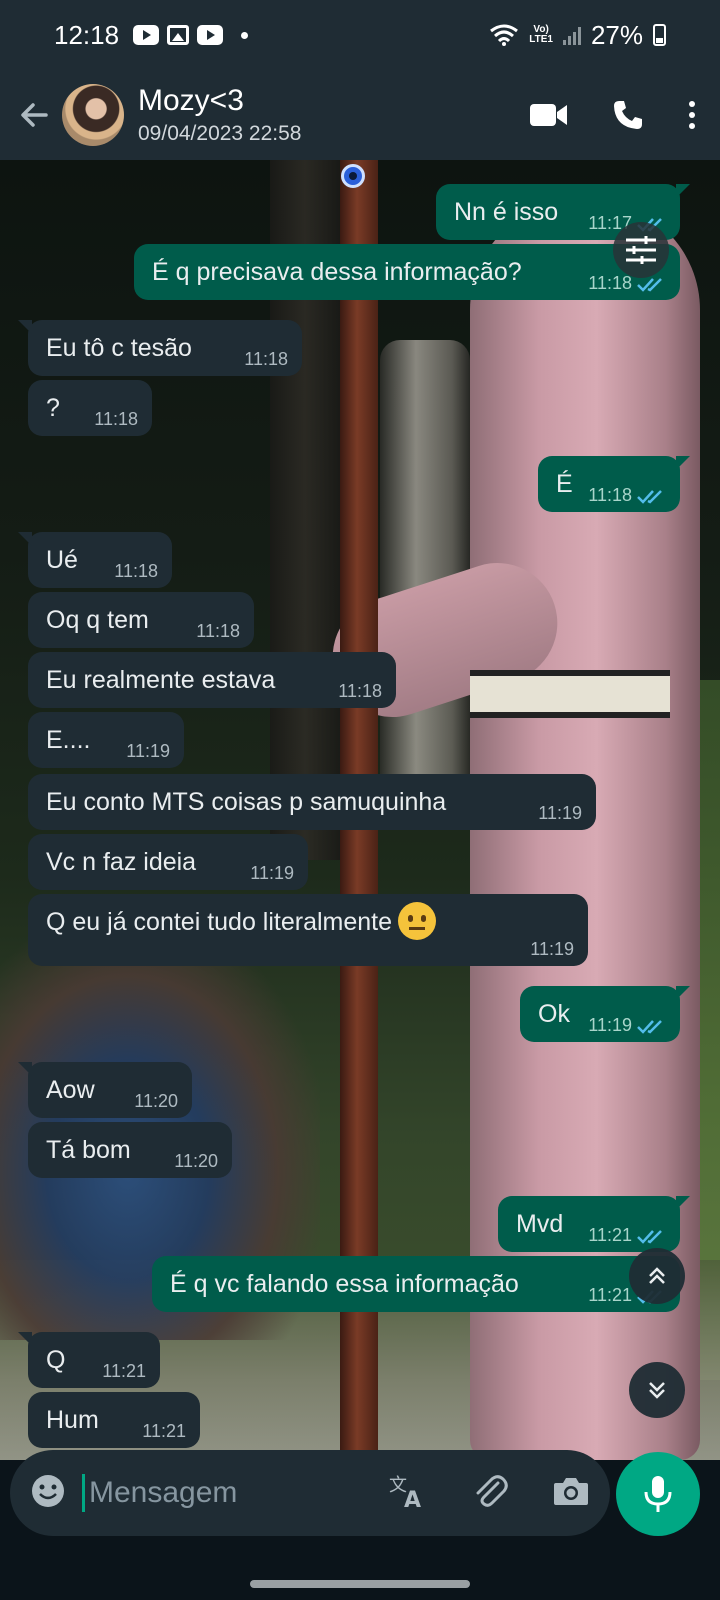  I want to click on message-composer: Mensagem 文A, so click(310, 1493).